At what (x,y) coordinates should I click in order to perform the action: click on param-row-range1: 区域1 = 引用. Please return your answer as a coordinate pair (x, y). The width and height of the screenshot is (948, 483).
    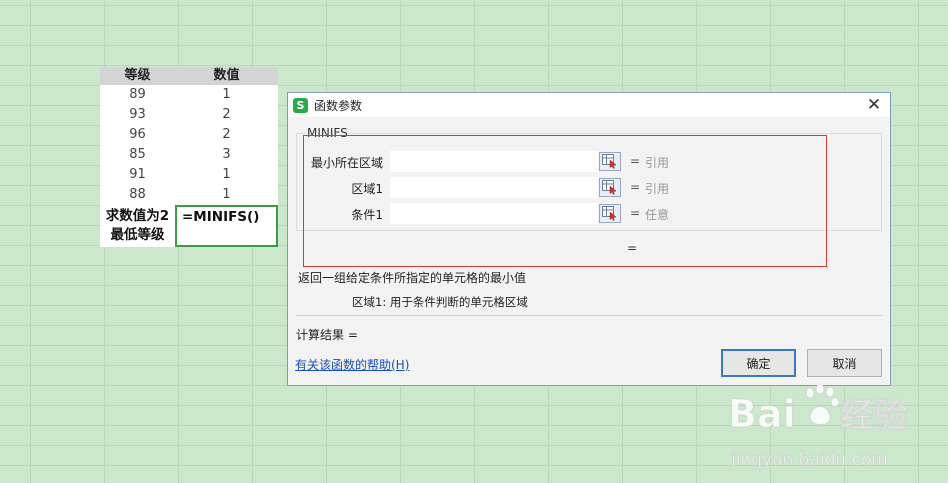
    Looking at the image, I should click on (588, 188).